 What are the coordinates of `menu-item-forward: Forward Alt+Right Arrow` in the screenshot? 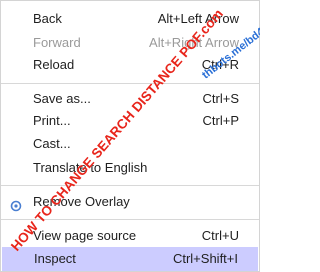 It's located at (130, 43).